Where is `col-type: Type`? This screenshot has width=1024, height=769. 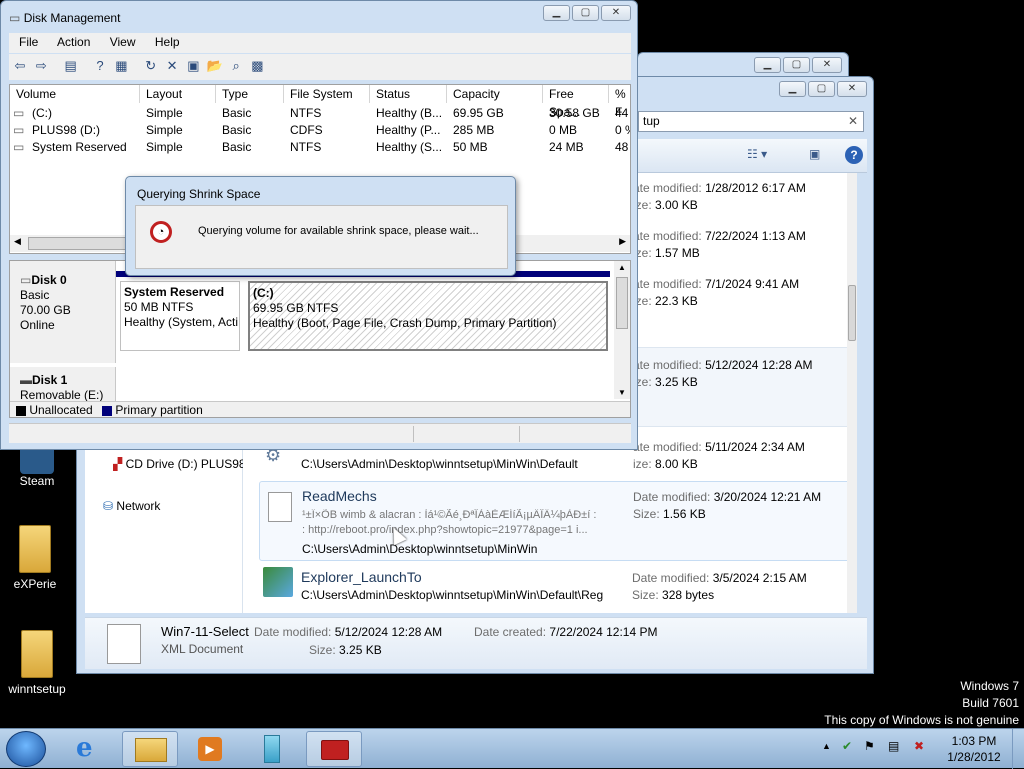
col-type: Type is located at coordinates (250, 94).